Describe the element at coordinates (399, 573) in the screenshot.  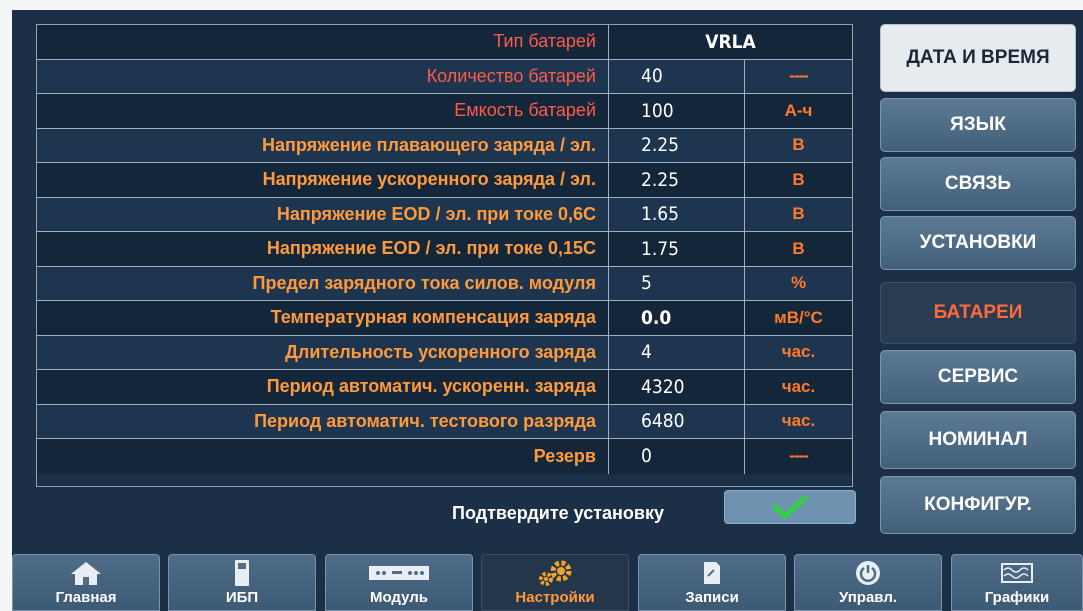
I see `module-icon` at that location.